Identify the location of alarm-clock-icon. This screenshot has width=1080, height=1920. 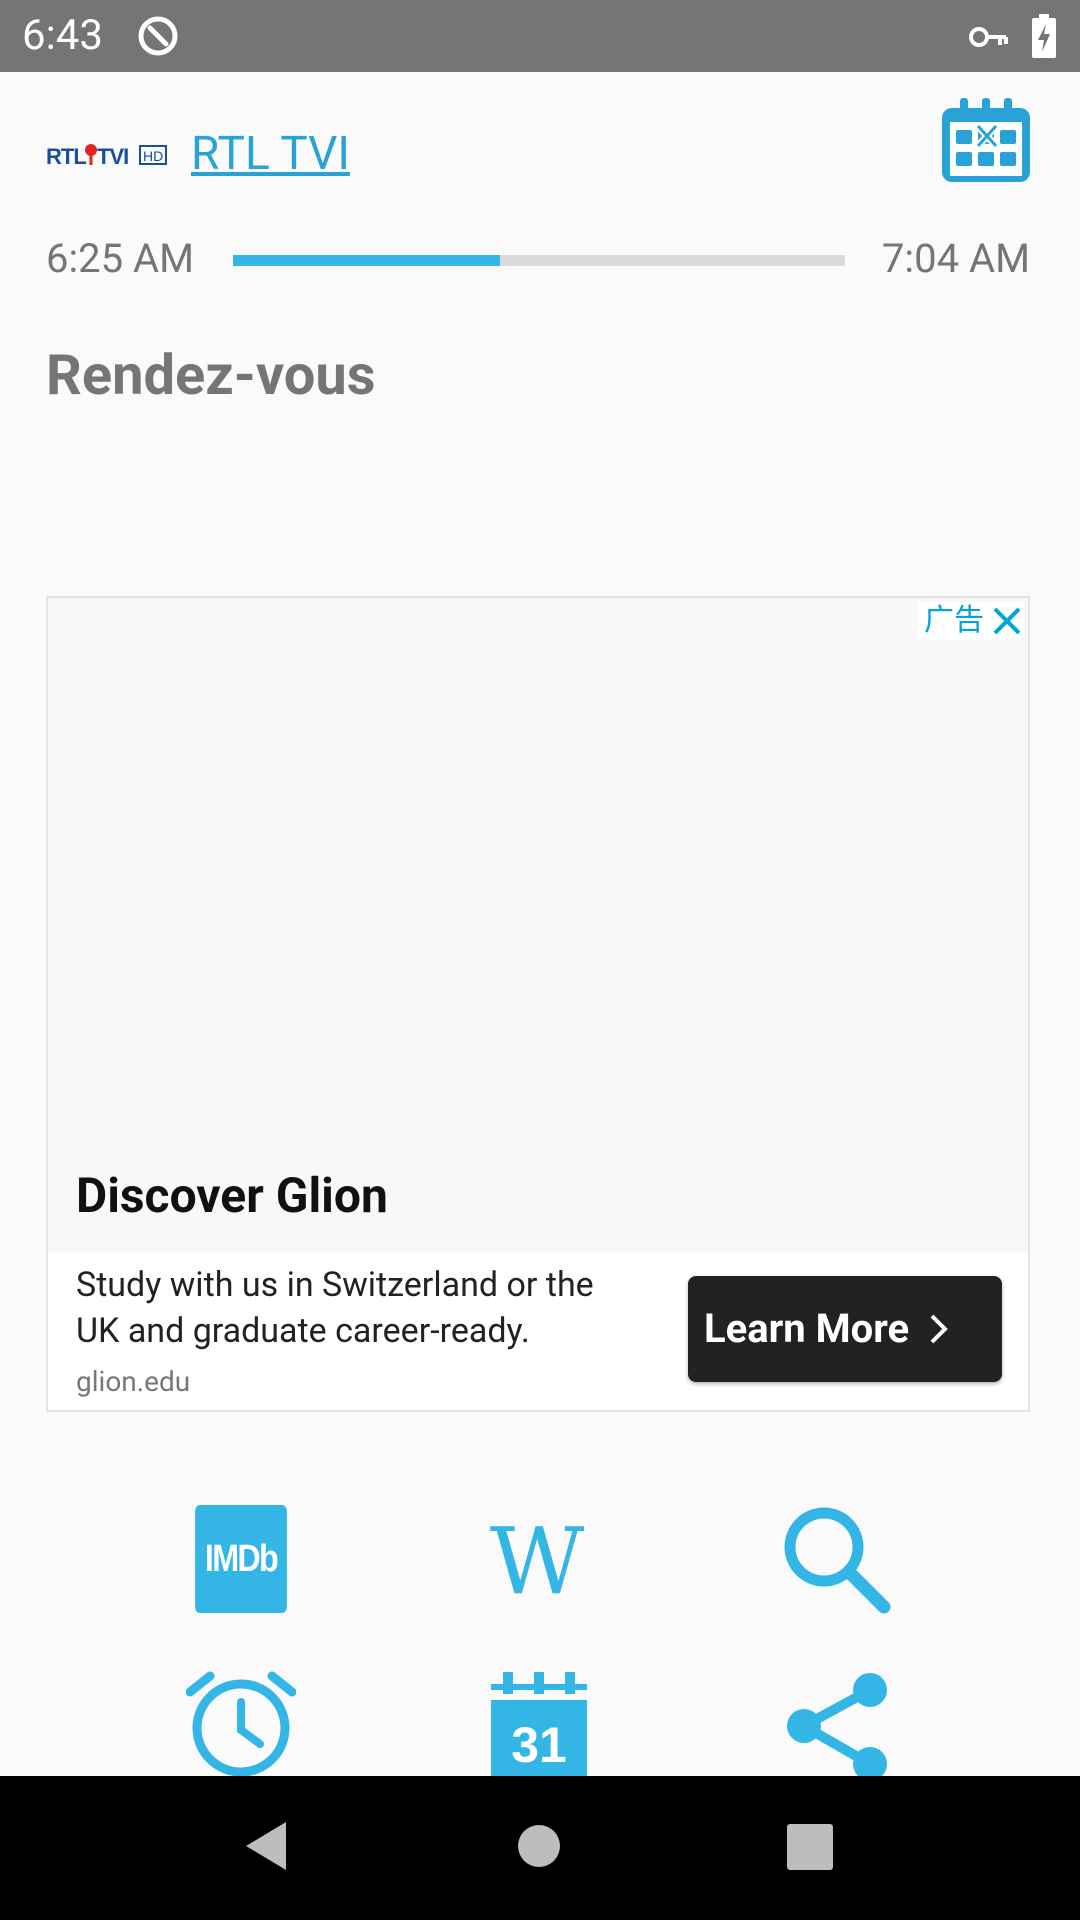
(241, 1723).